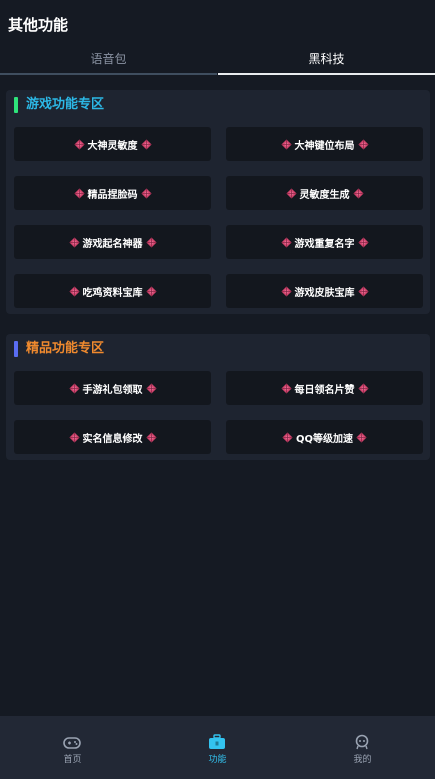 The width and height of the screenshot is (435, 779). I want to click on feature-button: 游戏重复名字, so click(324, 242).